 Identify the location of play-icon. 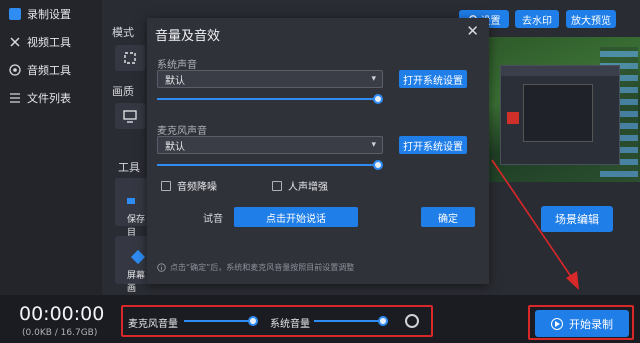
(557, 323).